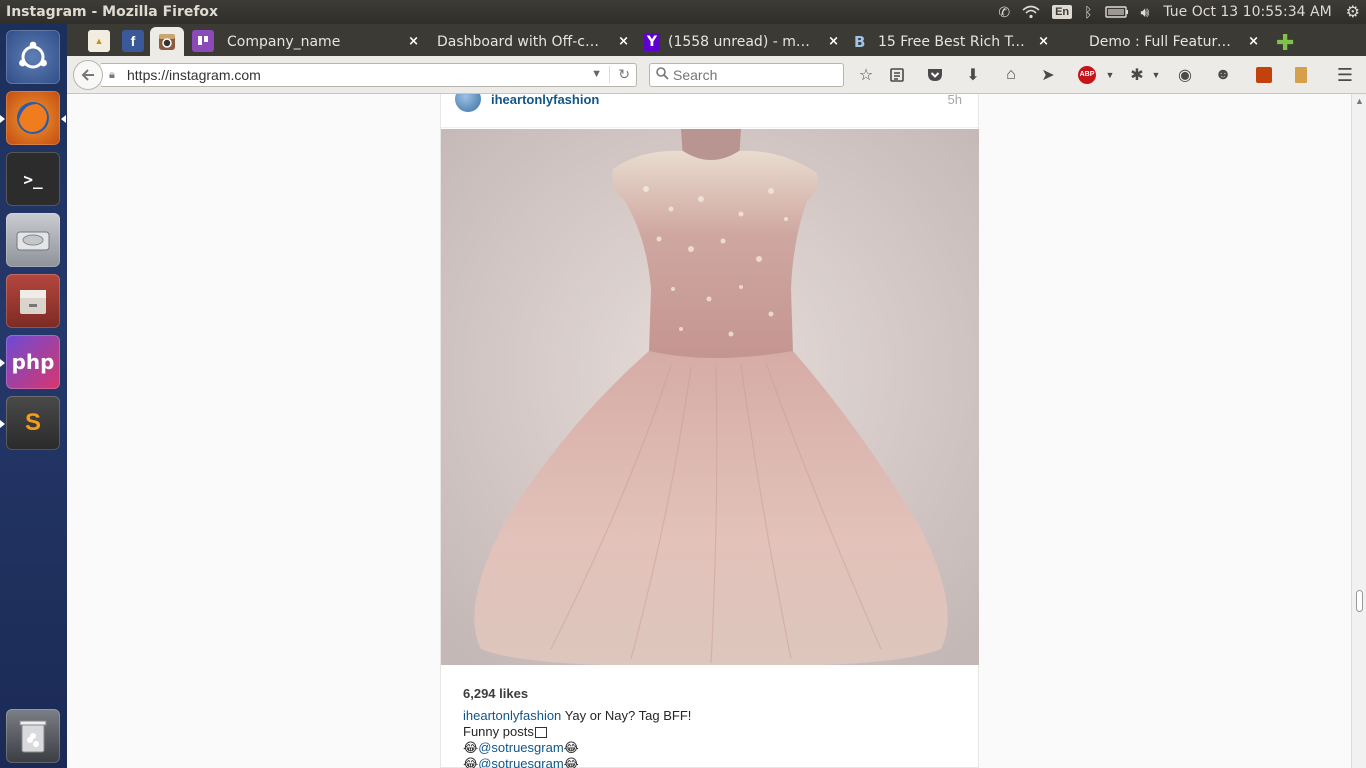 The width and height of the screenshot is (1366, 768). Describe the element at coordinates (99, 41) in the screenshot. I see `pinned-tab-pma: ▲` at that location.